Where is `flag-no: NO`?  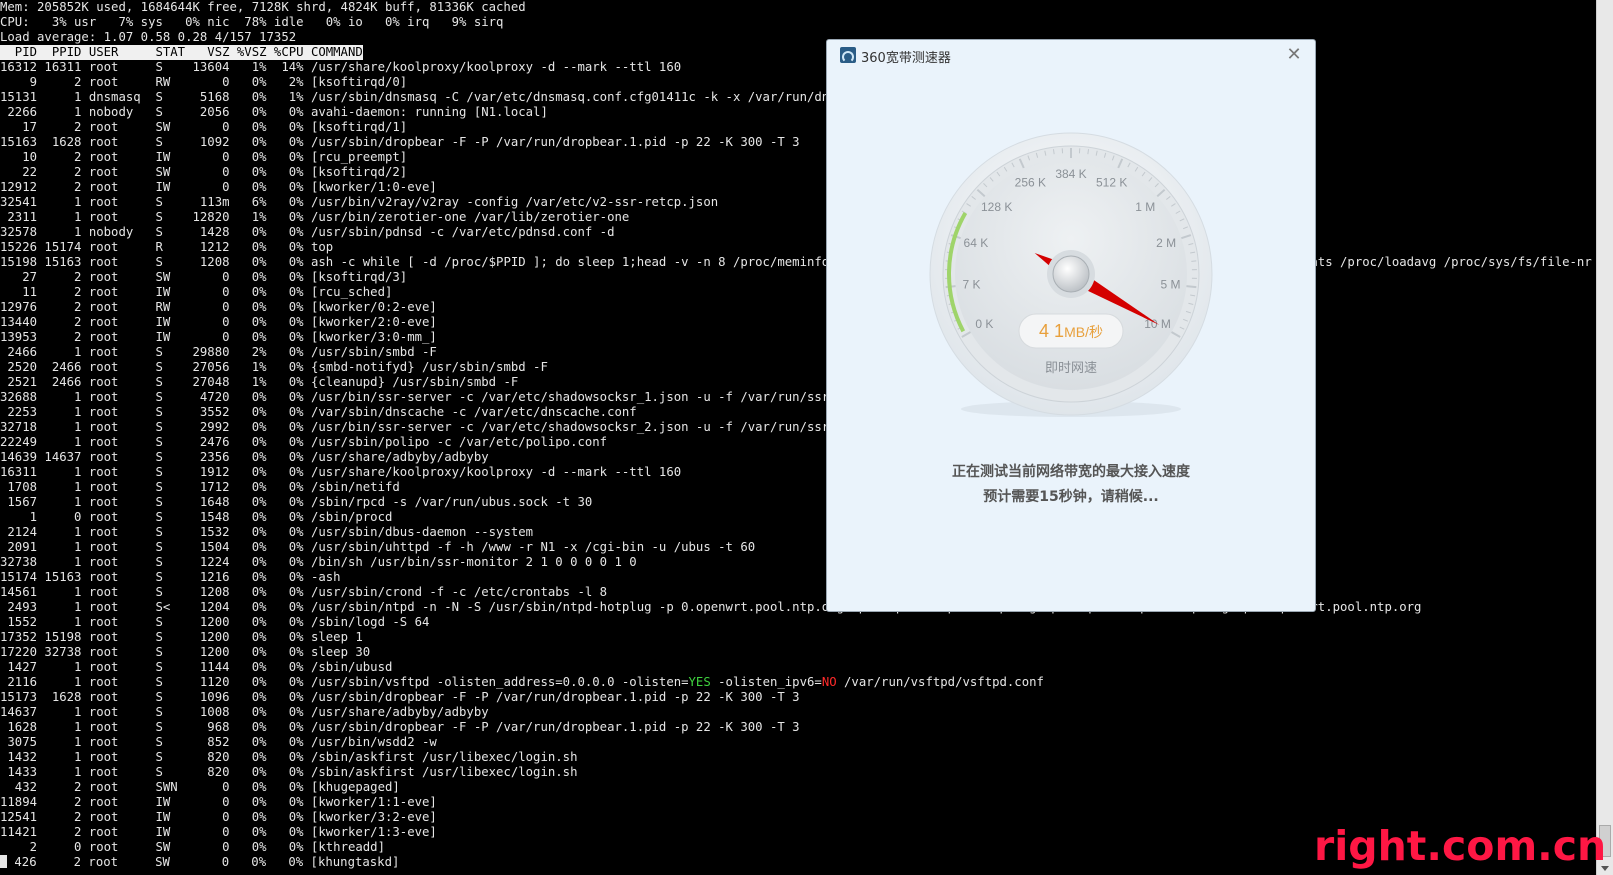
flag-no: NO is located at coordinates (829, 682).